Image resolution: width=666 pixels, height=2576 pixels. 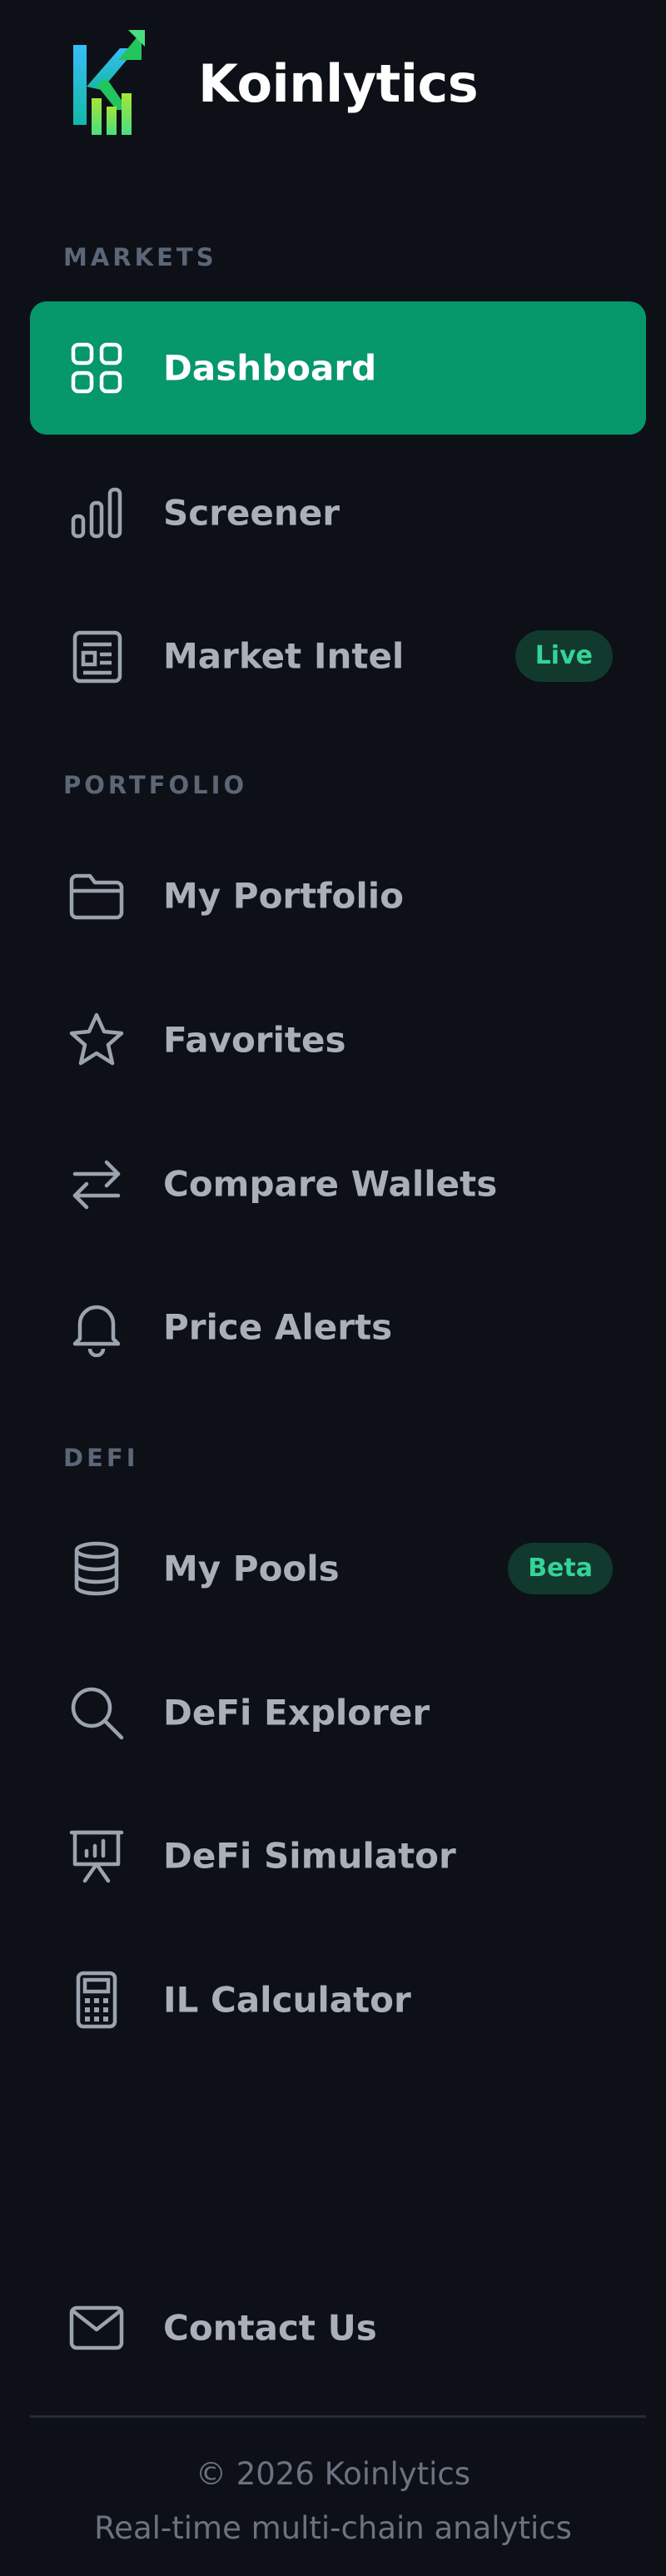 I want to click on nav-item-dashboard: Dashboard, so click(x=338, y=368).